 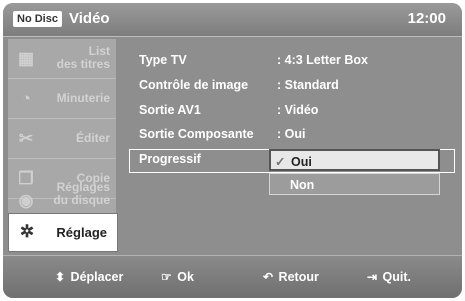 What do you see at coordinates (196, 134) in the screenshot?
I see `setting-key: Sortie Composante` at bounding box center [196, 134].